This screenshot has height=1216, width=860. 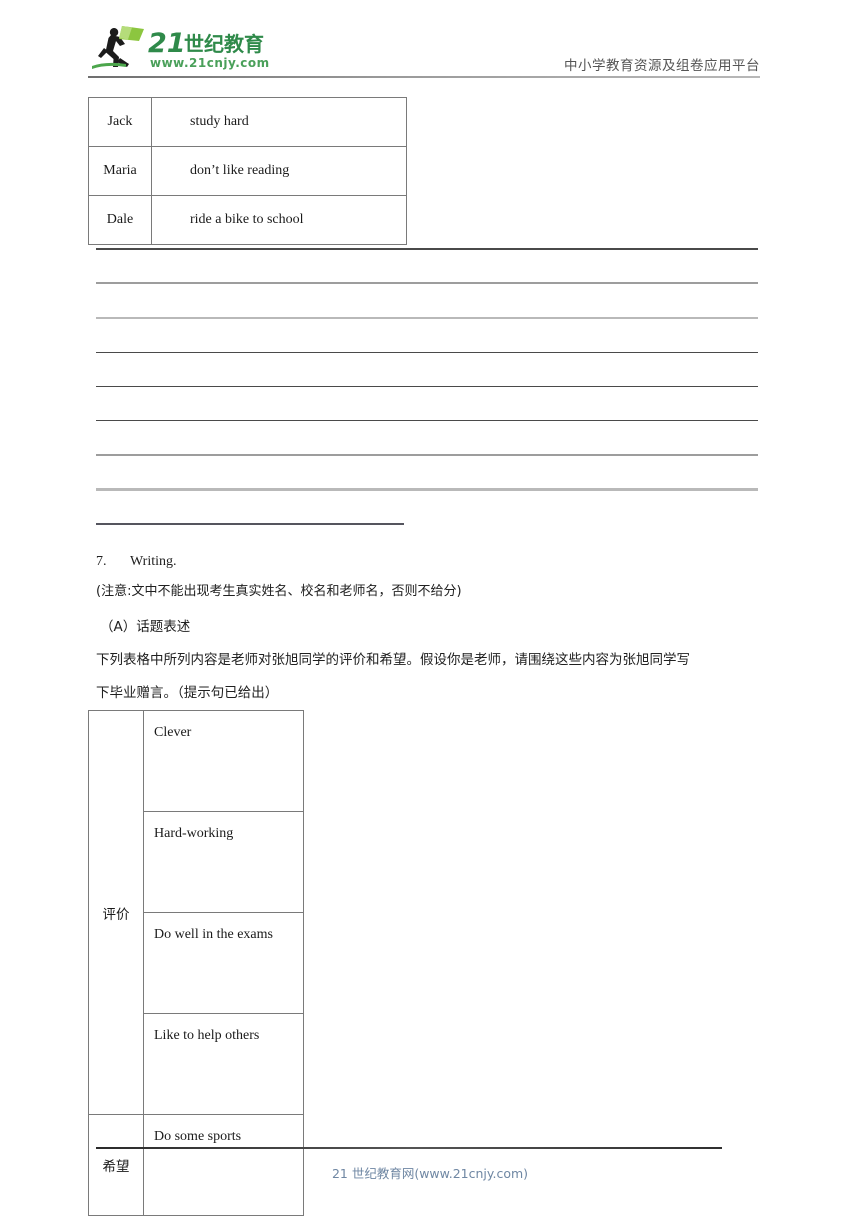 What do you see at coordinates (223, 963) in the screenshot?
I see `evaluation-item-cell: Do well in the exams` at bounding box center [223, 963].